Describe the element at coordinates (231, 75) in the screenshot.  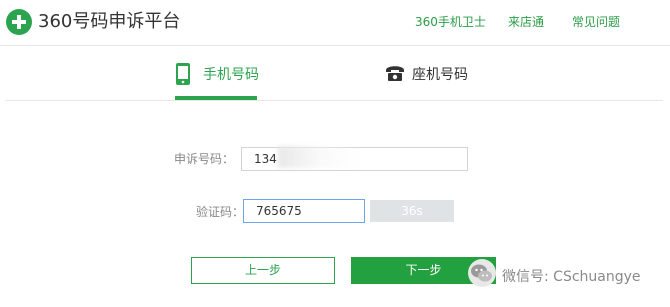
I see `tab-mobile-label: 手机号码` at that location.